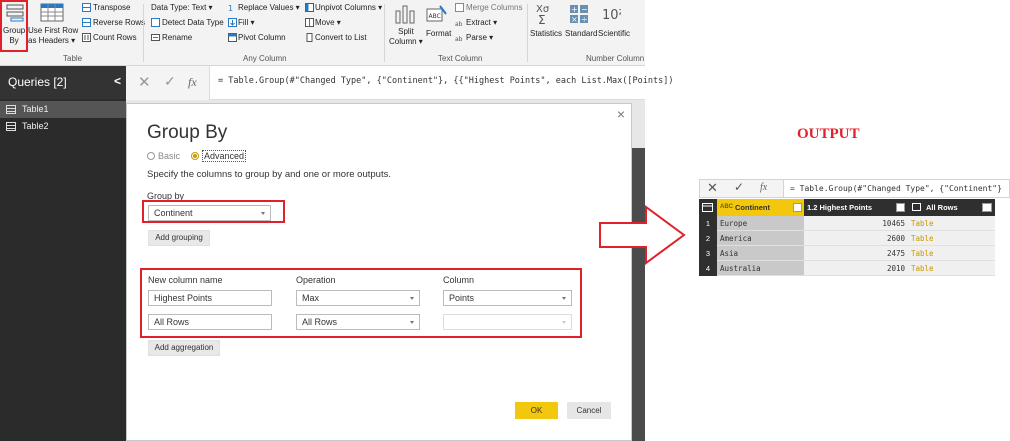  I want to click on detect-data-type-button: Detect Data Type, so click(193, 23).